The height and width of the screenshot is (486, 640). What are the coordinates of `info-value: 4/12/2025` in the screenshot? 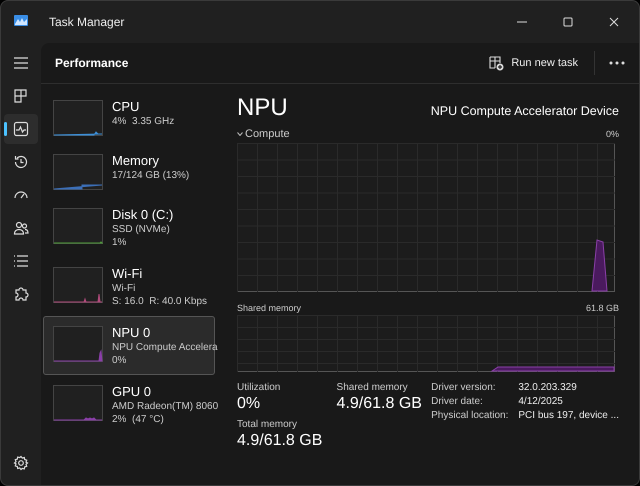 It's located at (541, 401).